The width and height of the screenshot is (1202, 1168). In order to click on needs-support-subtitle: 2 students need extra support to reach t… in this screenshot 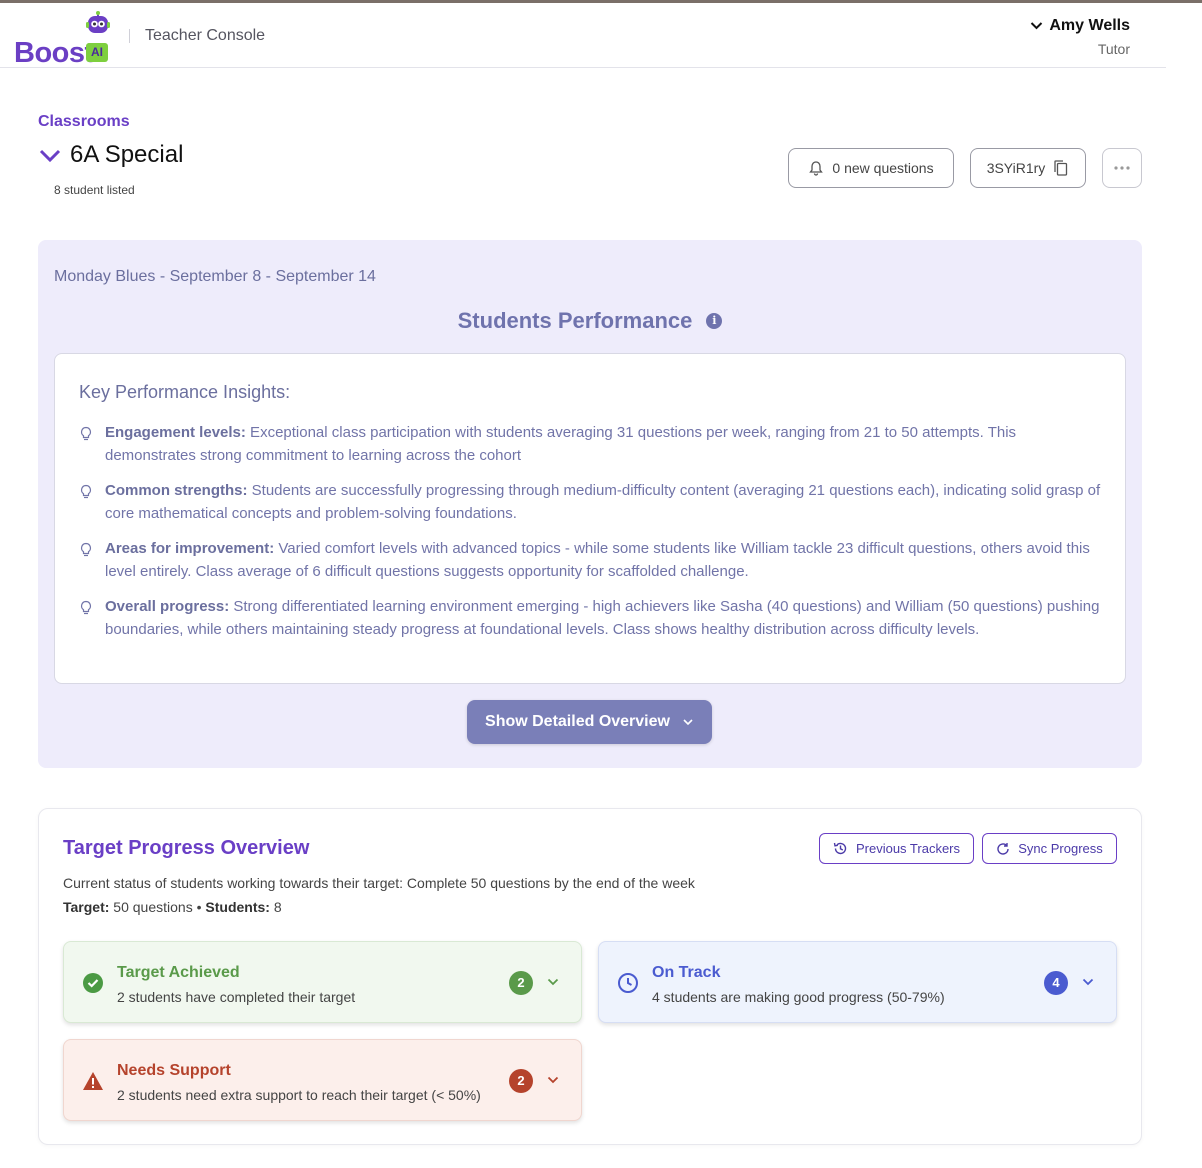, I will do `click(299, 1095)`.